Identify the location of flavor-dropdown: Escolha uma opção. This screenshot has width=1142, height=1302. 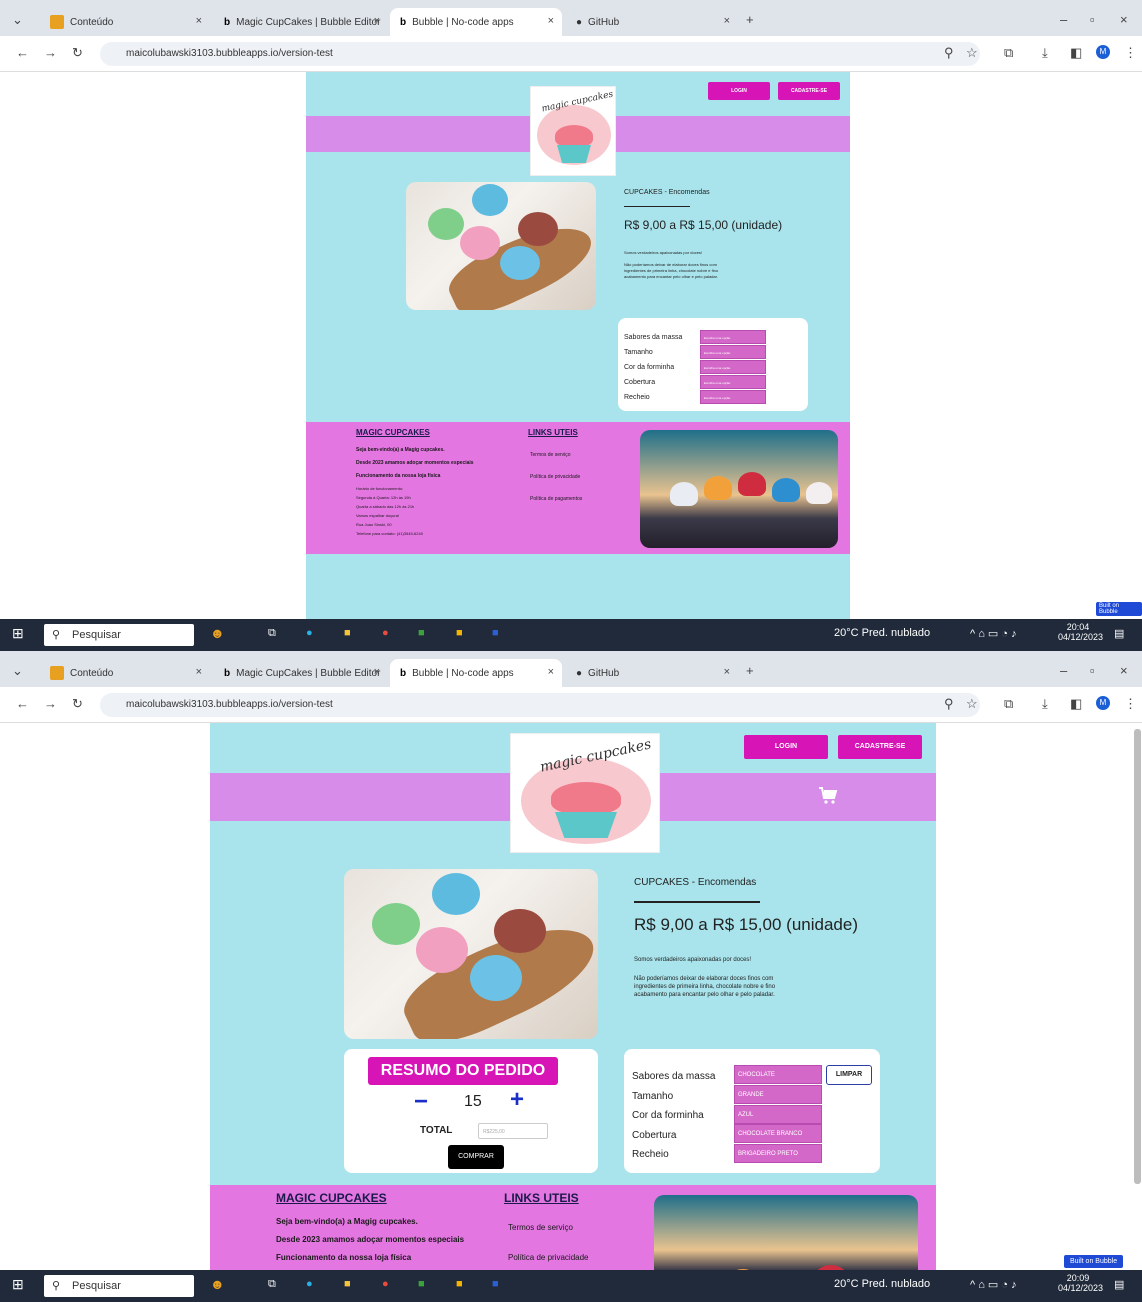
(733, 337).